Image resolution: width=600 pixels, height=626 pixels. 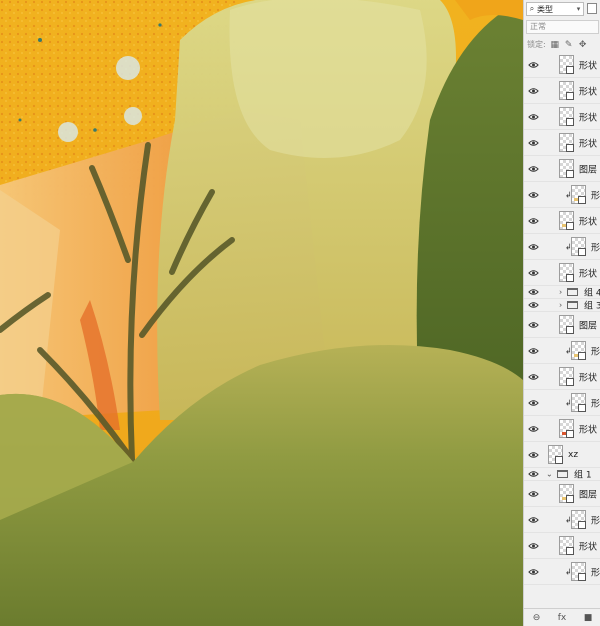 What do you see at coordinates (592, 292) in the screenshot?
I see `layer-name: 组 4` at bounding box center [592, 292].